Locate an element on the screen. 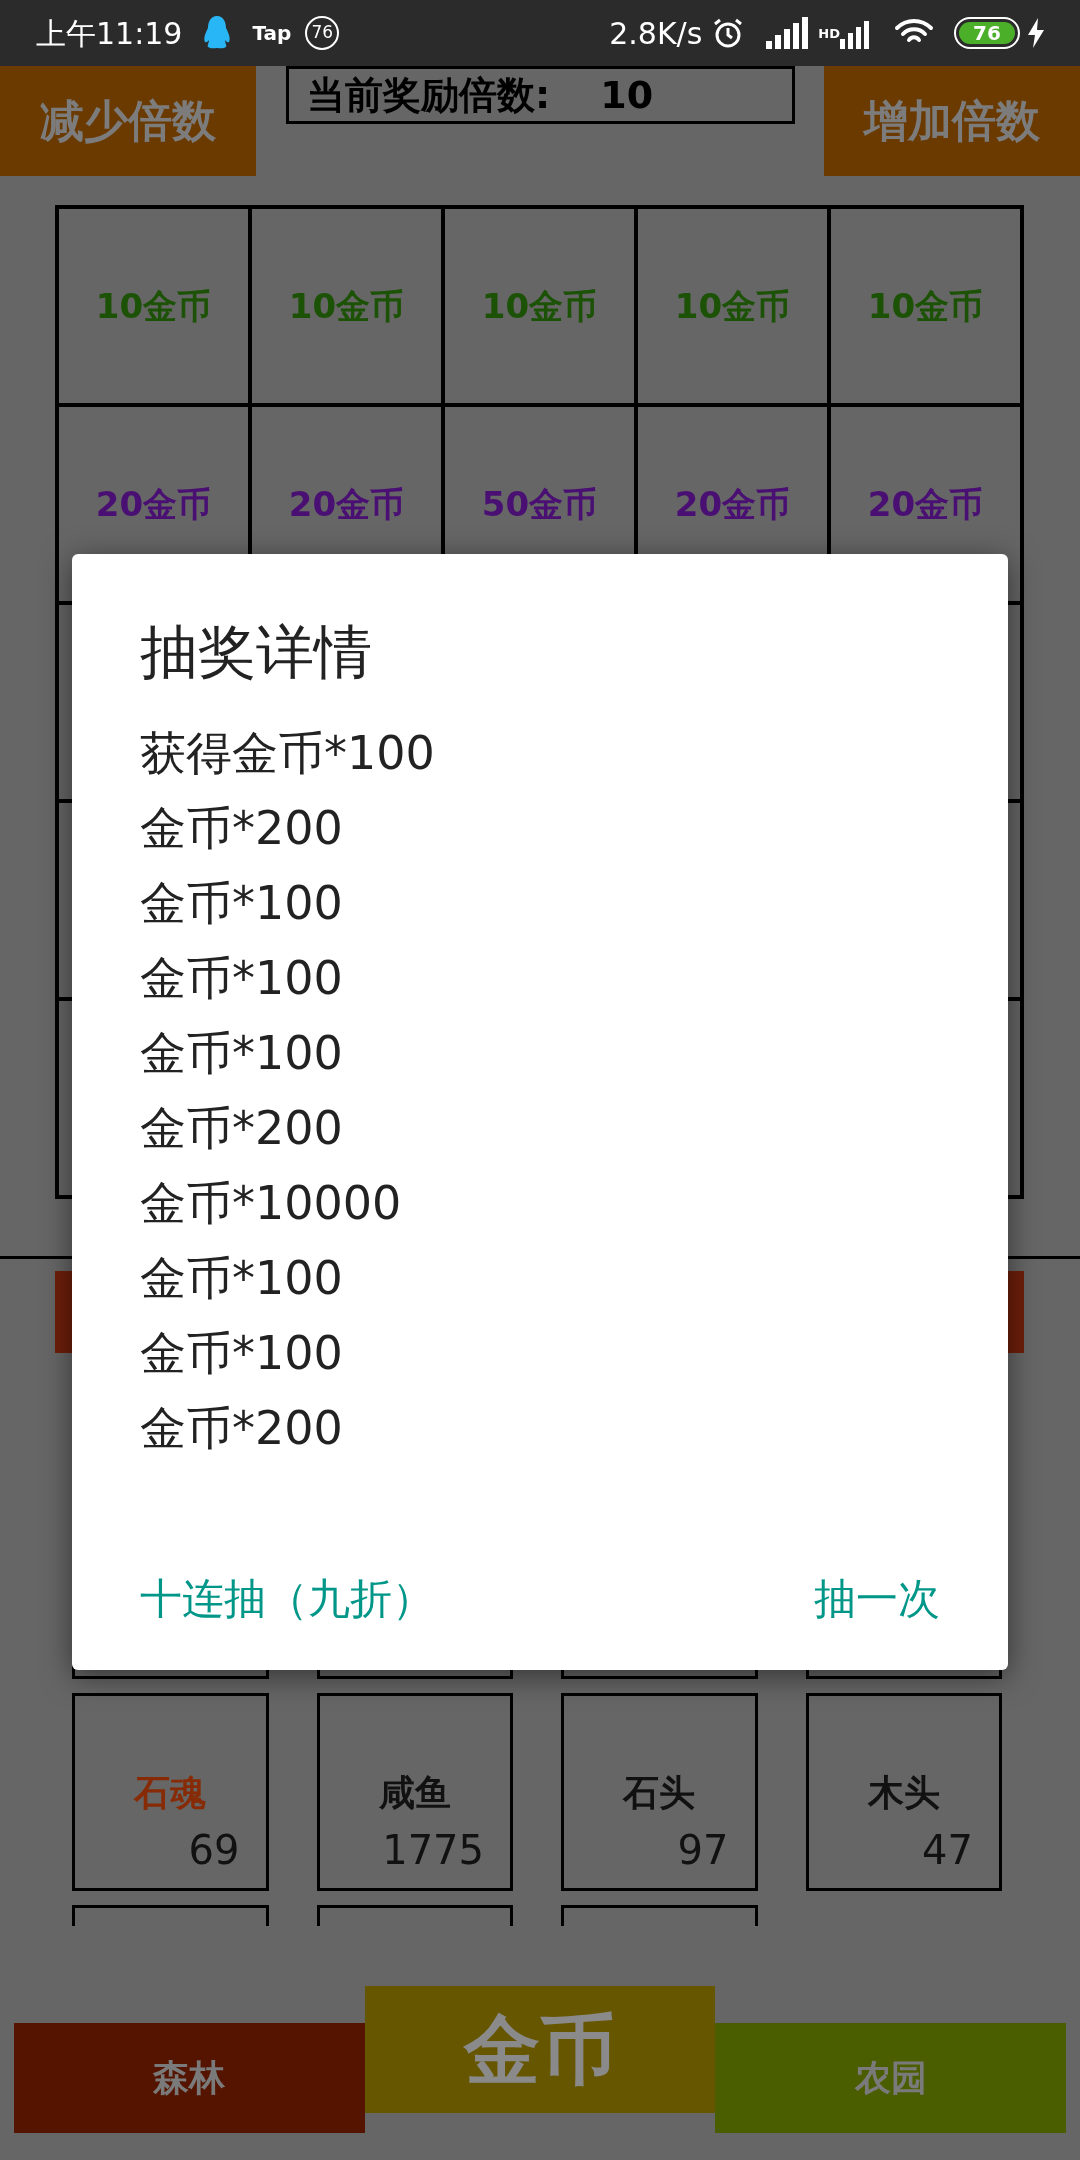 The width and height of the screenshot is (1080, 2160). item-name: 咸鱼 is located at coordinates (414, 1793).